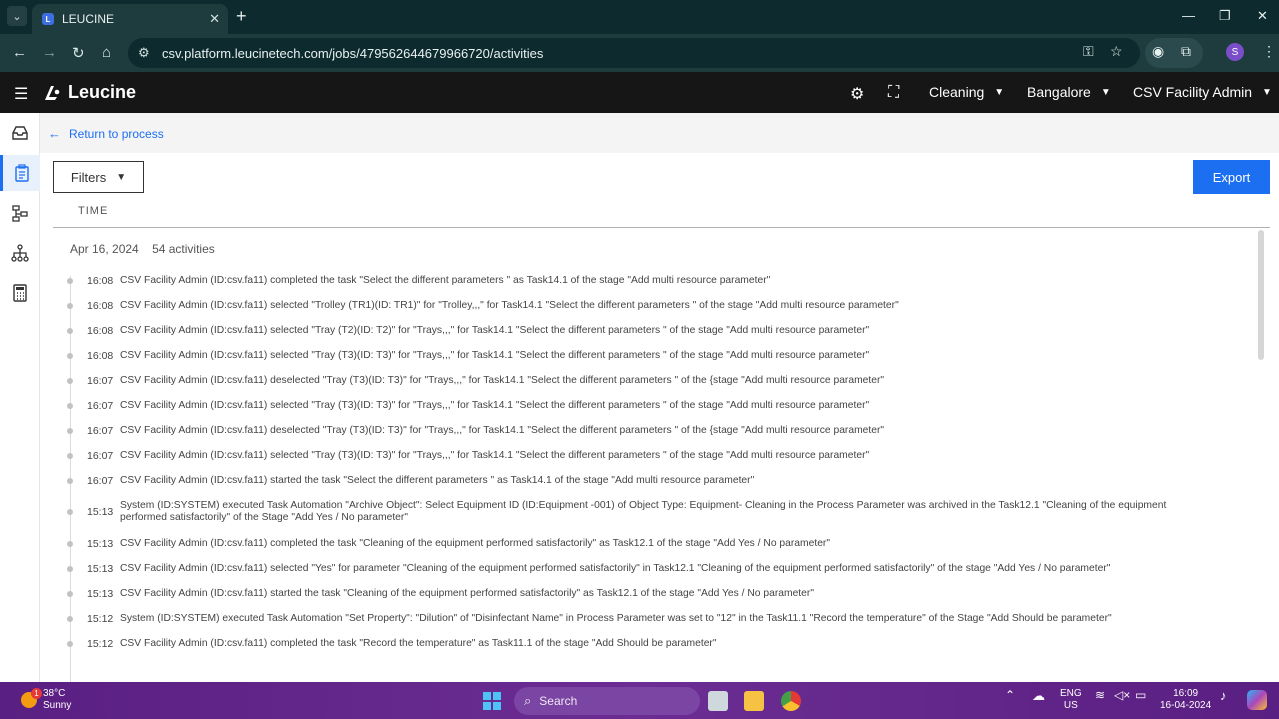 This screenshot has width=1279, height=719. What do you see at coordinates (88, 177) in the screenshot?
I see `filters-label: Filters` at bounding box center [88, 177].